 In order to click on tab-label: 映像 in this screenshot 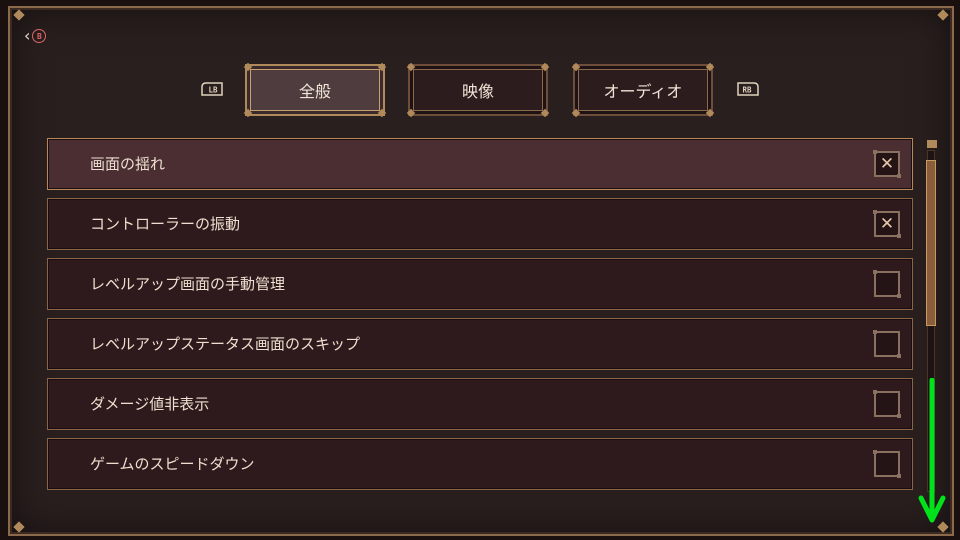, I will do `click(477, 91)`.